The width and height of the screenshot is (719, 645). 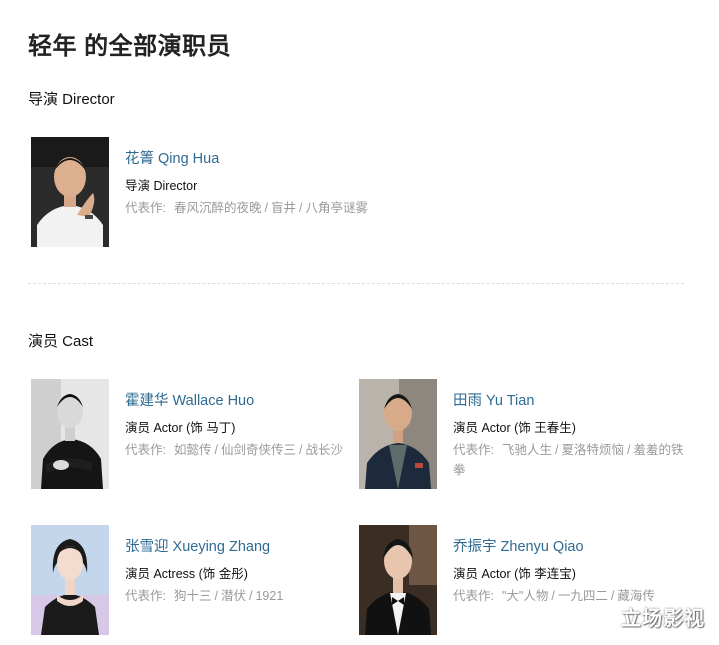 What do you see at coordinates (180, 428) in the screenshot?
I see `person-role: 演员 Actor (饰 马丁)` at bounding box center [180, 428].